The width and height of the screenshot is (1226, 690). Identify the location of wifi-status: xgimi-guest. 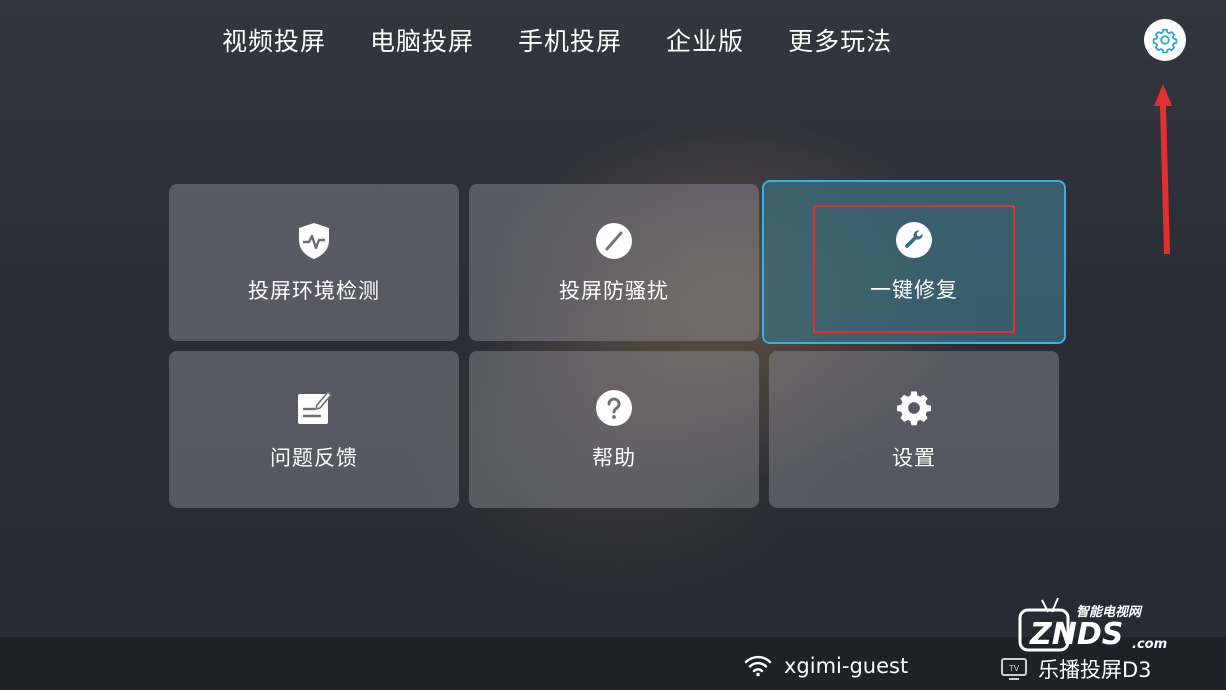
(826, 666).